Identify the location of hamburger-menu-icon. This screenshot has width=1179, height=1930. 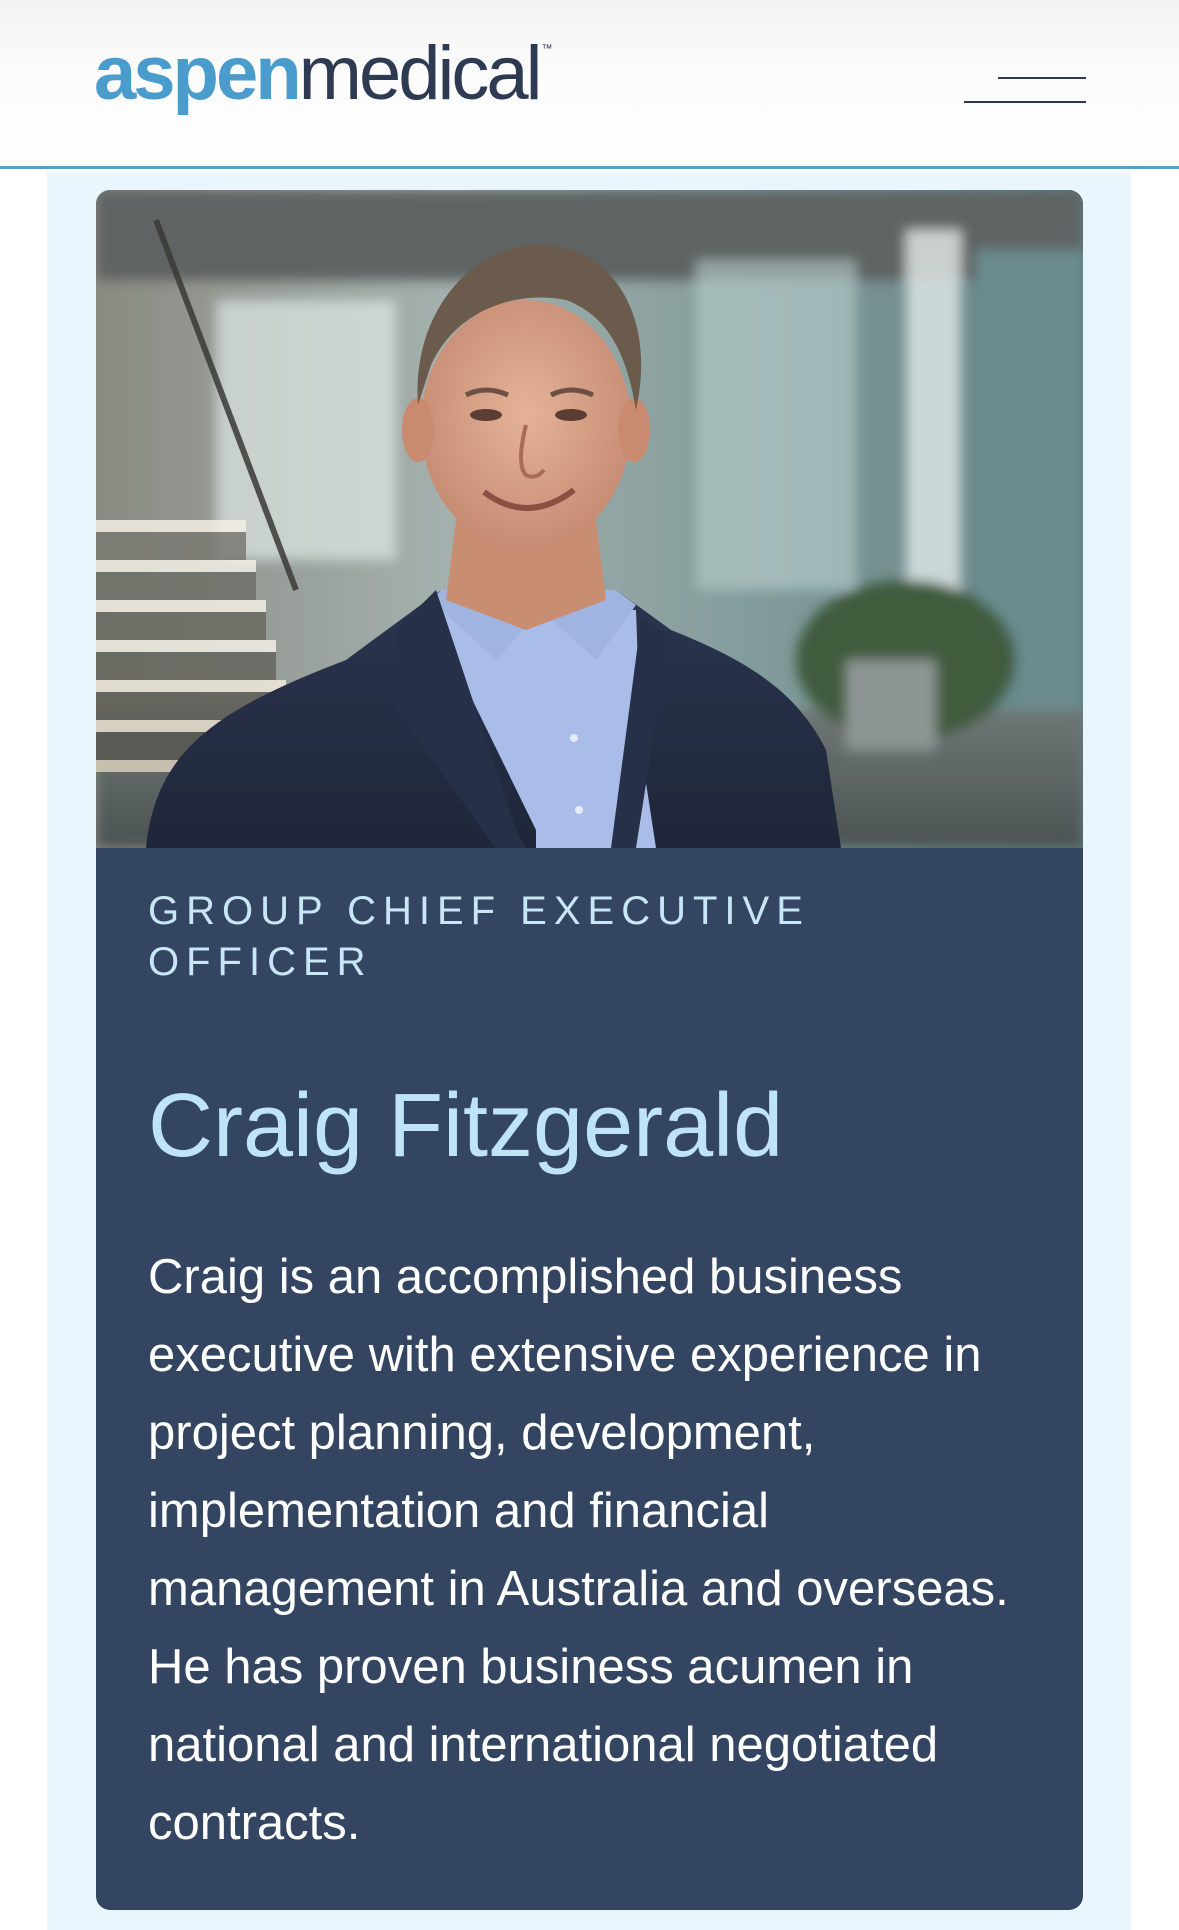
(1022, 90).